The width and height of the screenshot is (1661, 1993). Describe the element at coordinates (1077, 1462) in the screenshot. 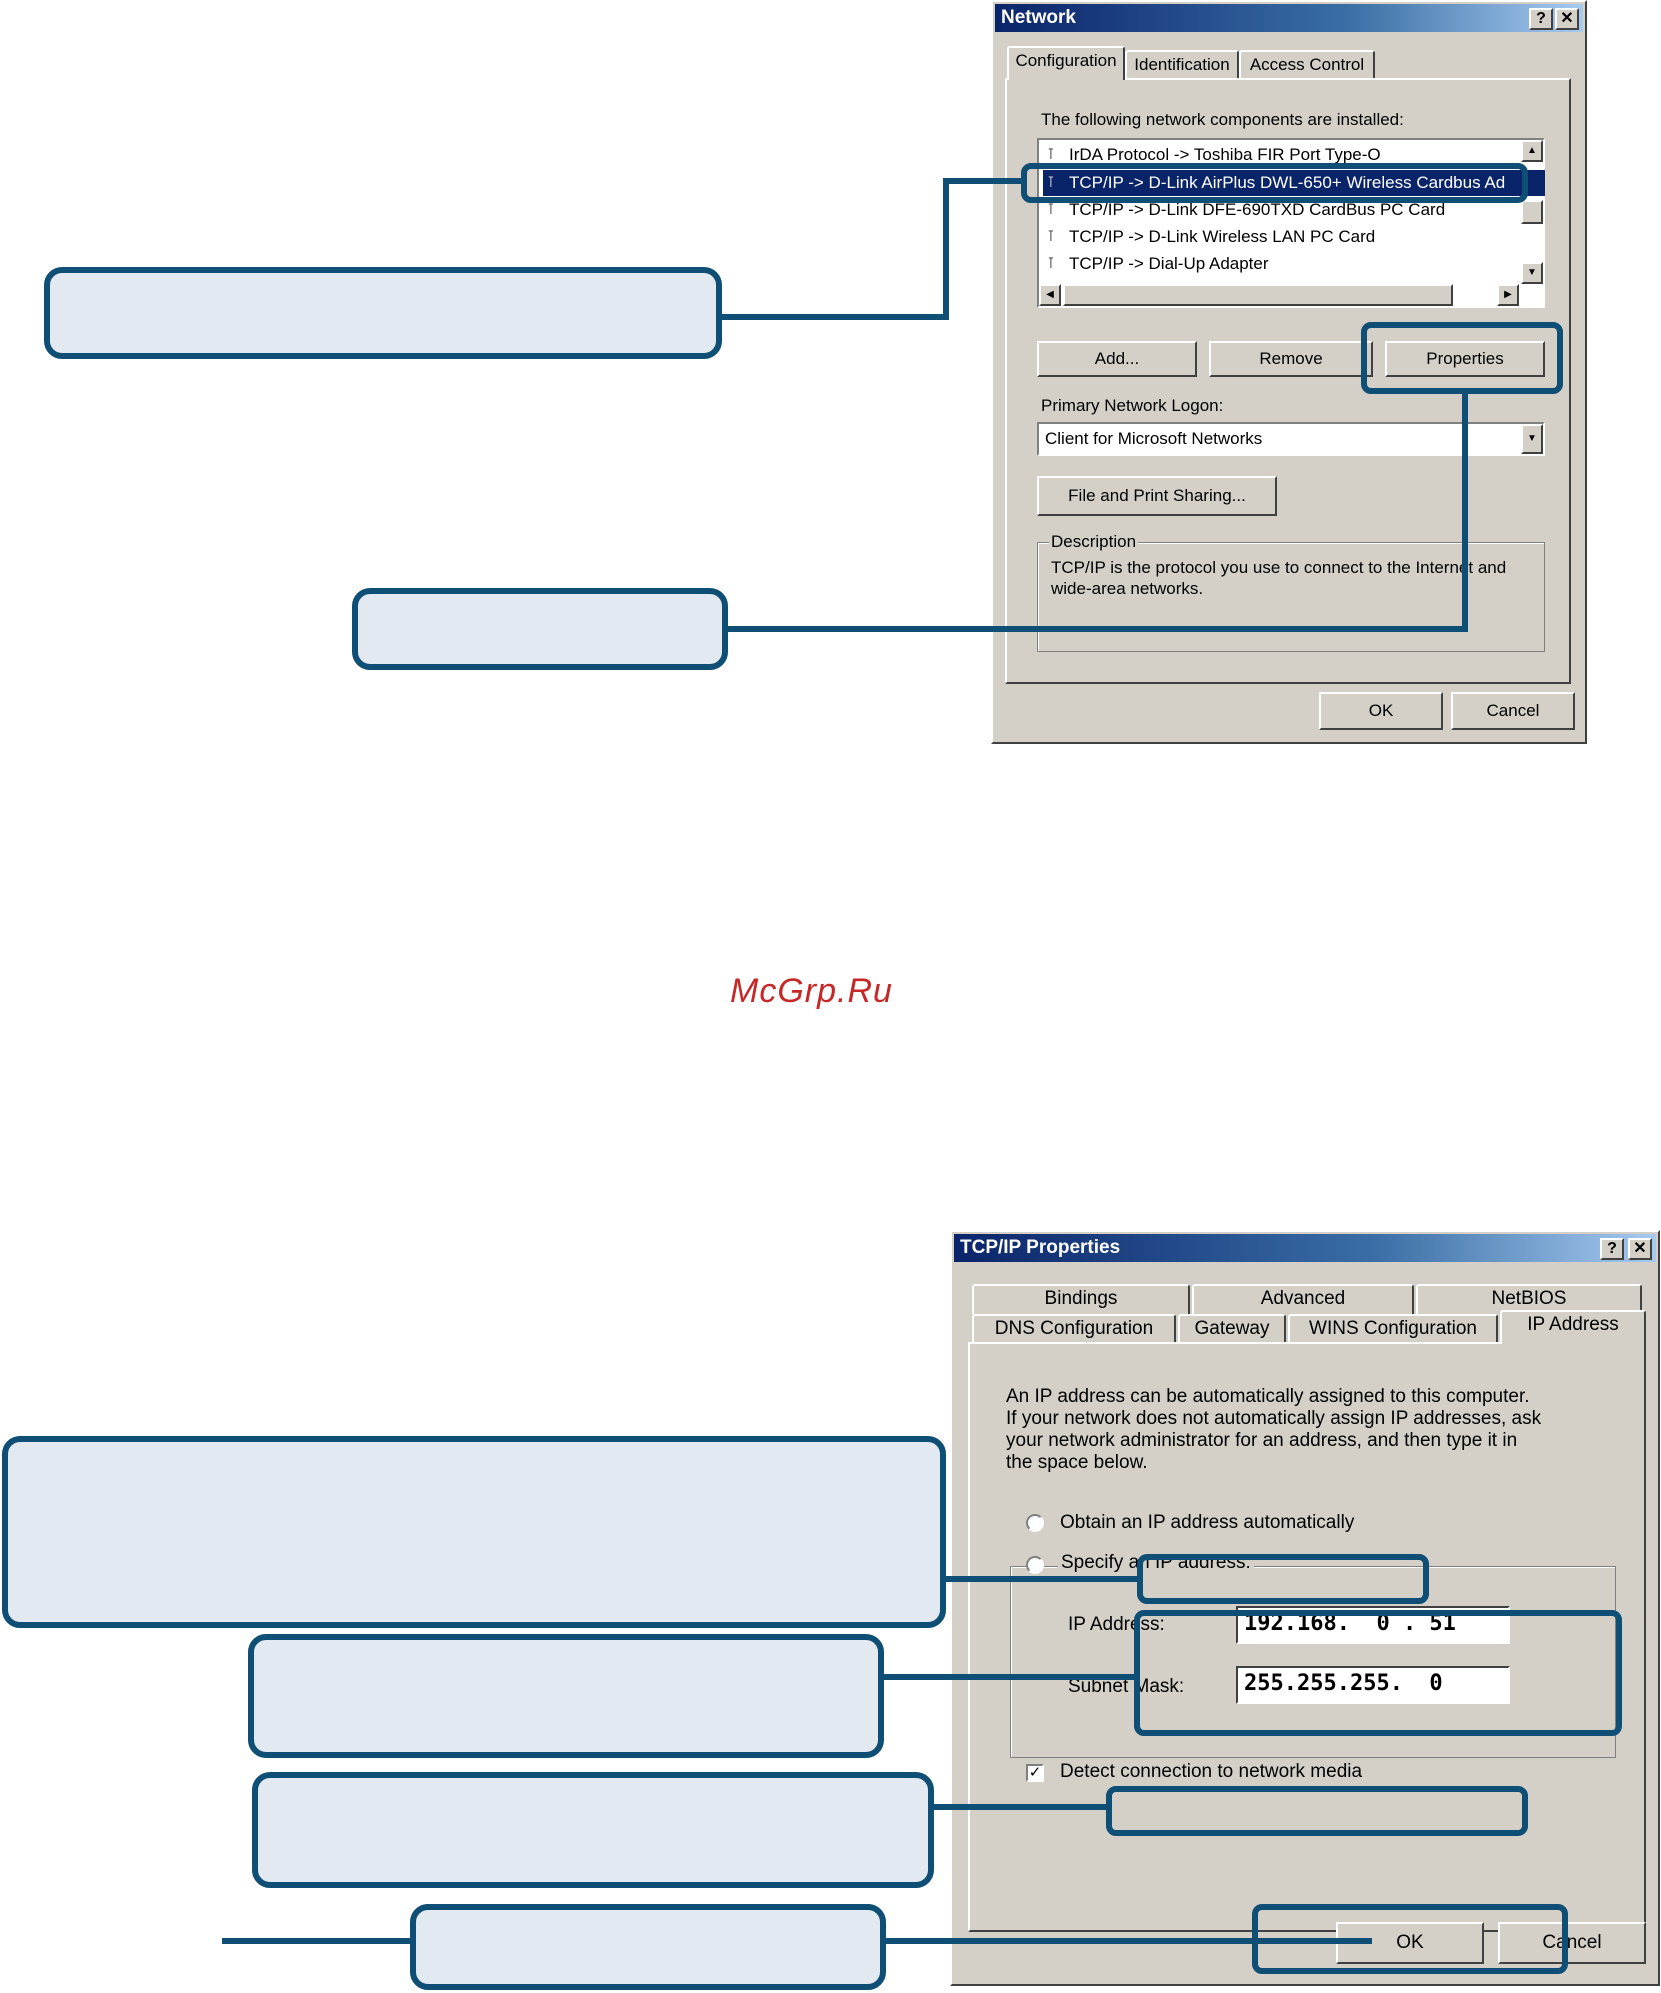

I see `info-text-line4: the space below.` at that location.